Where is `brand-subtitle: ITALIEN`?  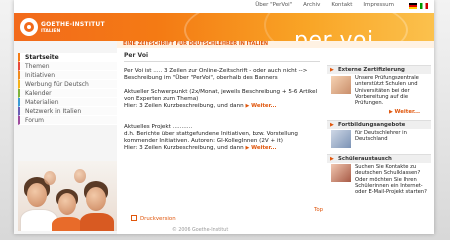 brand-subtitle: ITALIEN is located at coordinates (51, 31).